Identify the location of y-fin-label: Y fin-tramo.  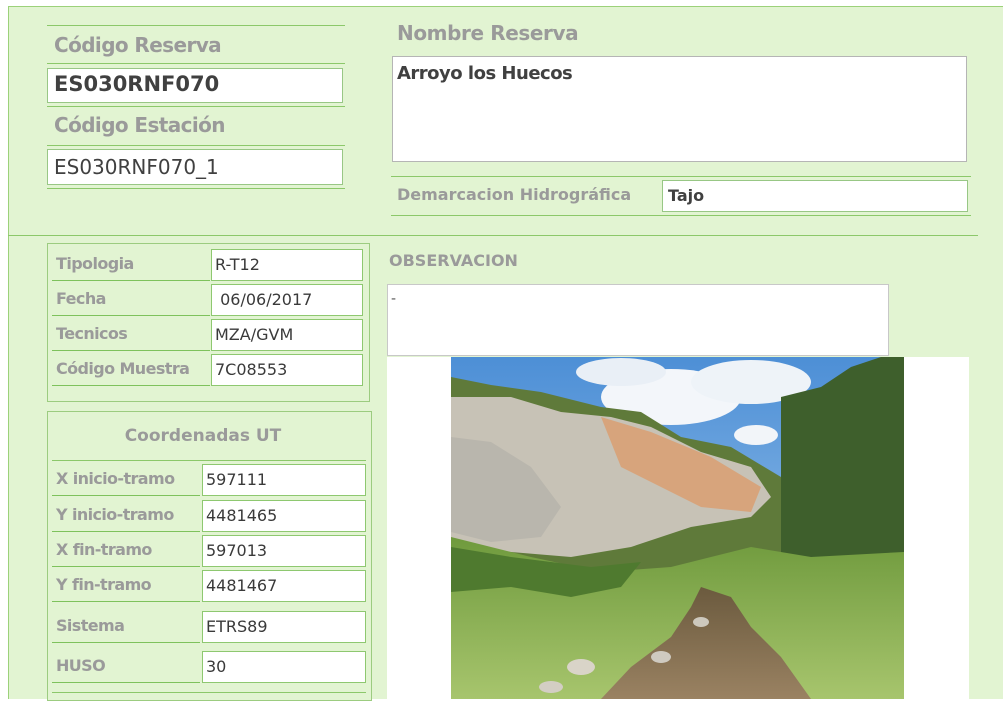
(126, 586).